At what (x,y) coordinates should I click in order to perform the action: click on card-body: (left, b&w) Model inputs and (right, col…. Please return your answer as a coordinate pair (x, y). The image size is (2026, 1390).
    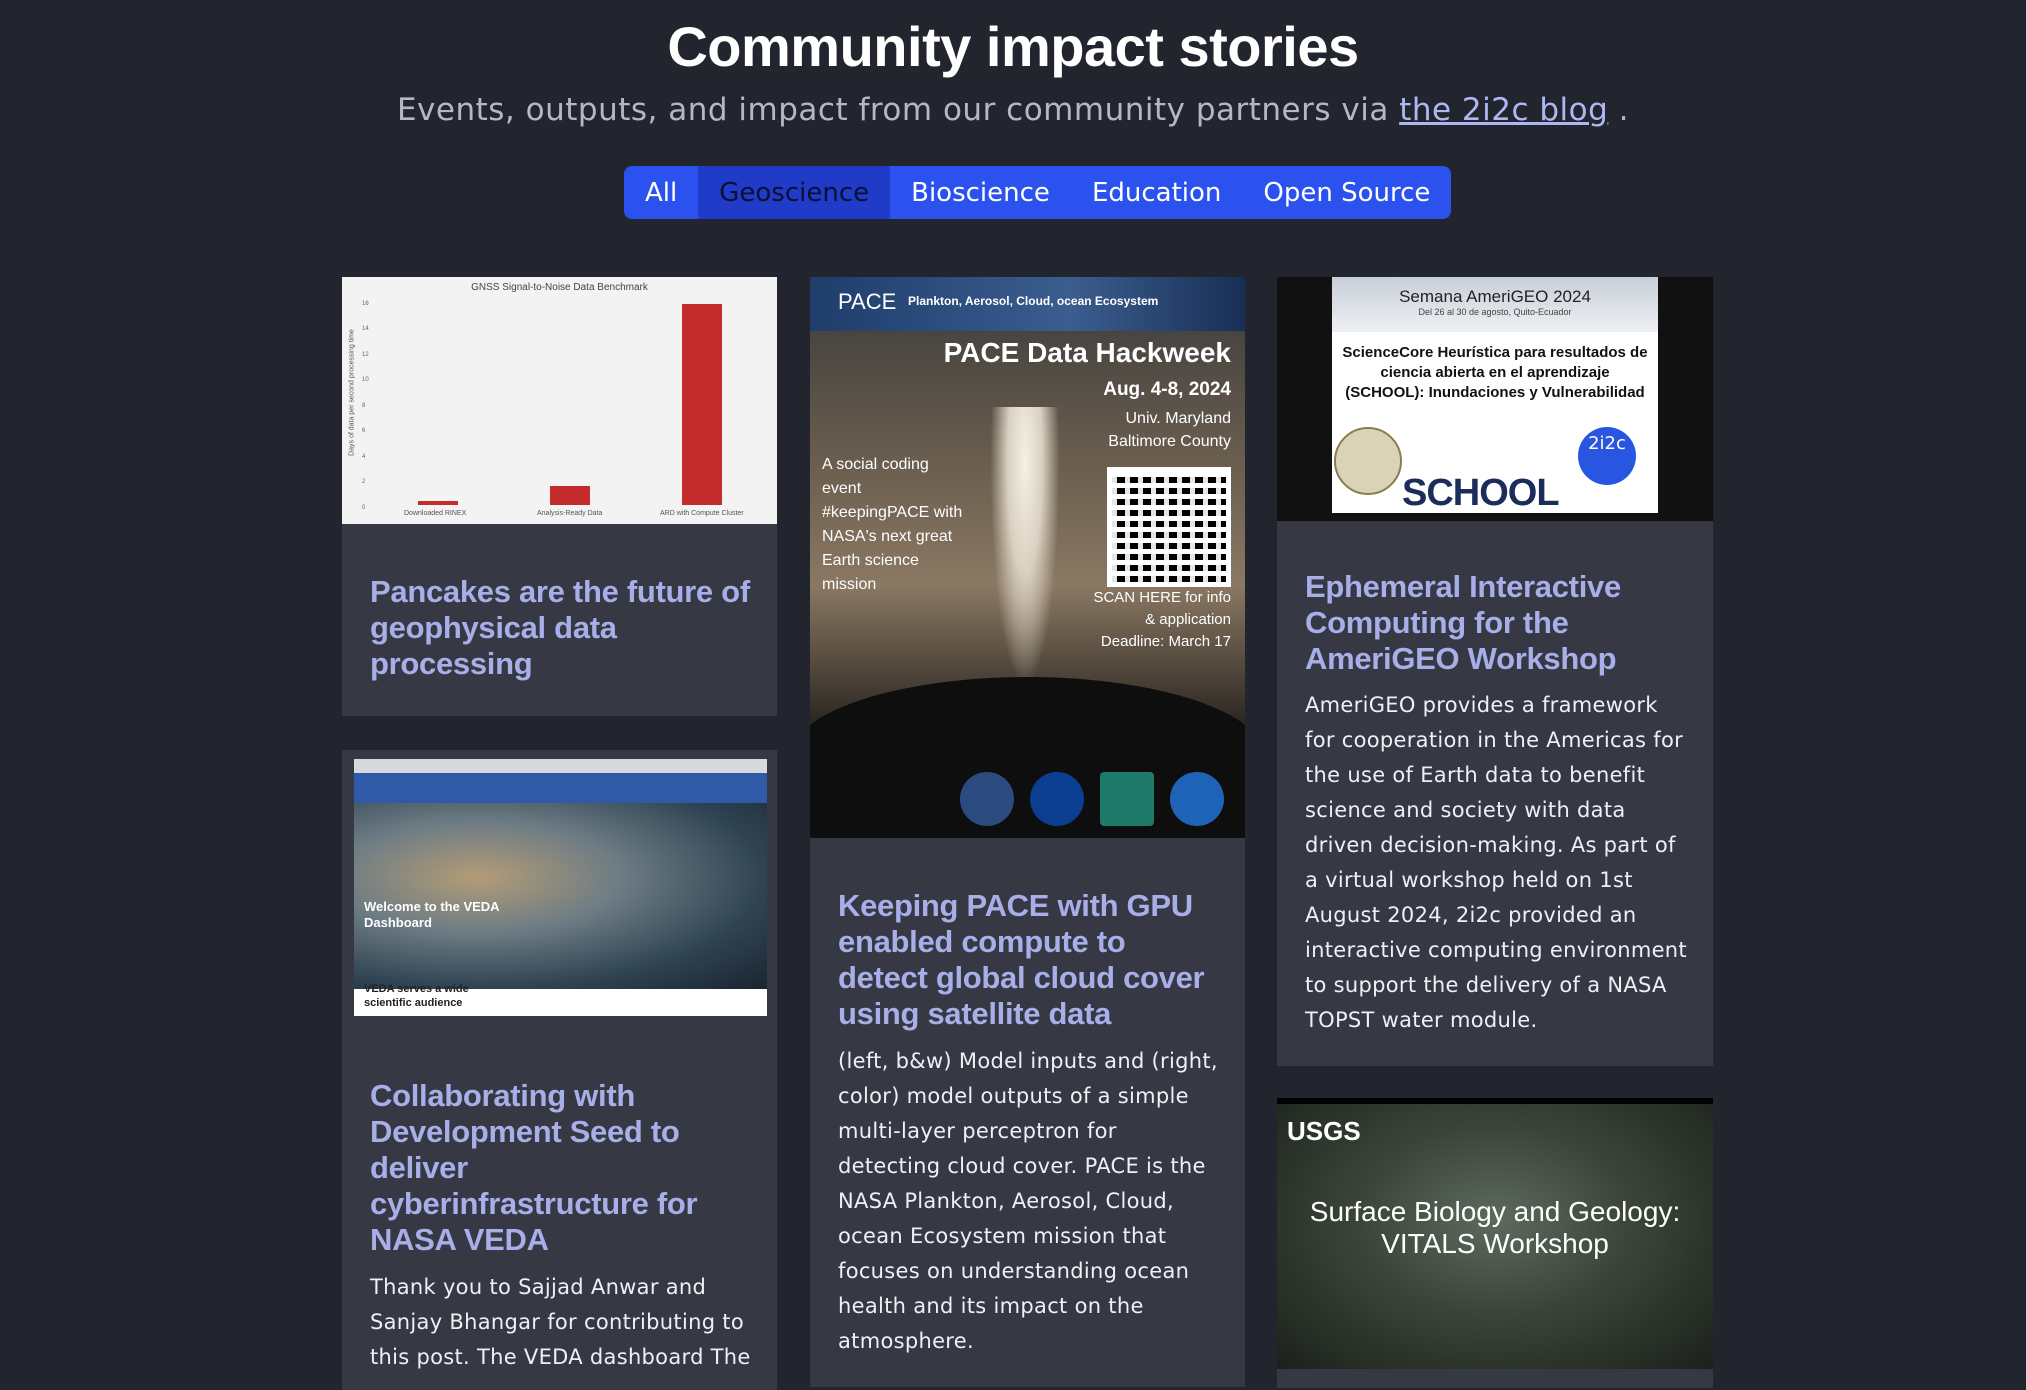
    Looking at the image, I should click on (1028, 1201).